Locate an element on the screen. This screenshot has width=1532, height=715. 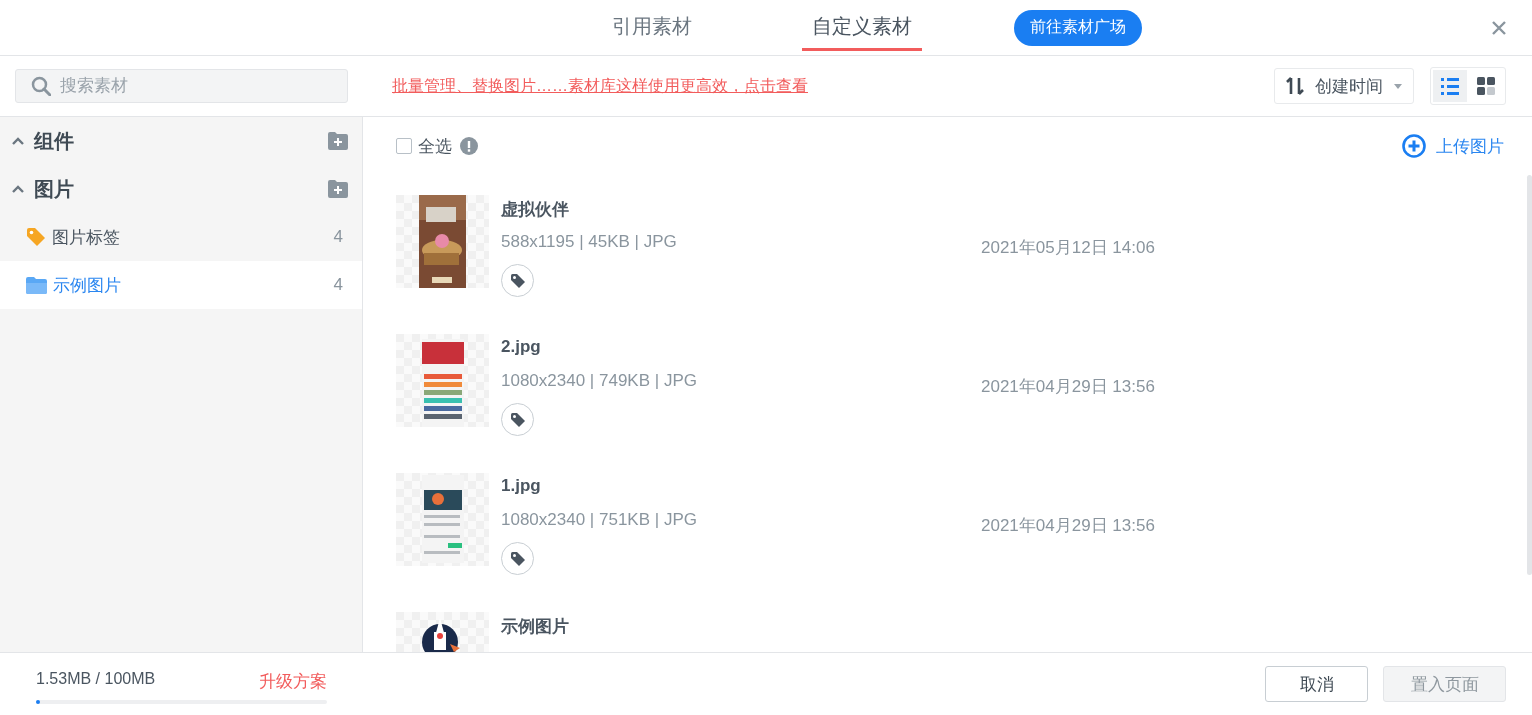
sidebar-item: 示例图片 4 is located at coordinates (181, 285).